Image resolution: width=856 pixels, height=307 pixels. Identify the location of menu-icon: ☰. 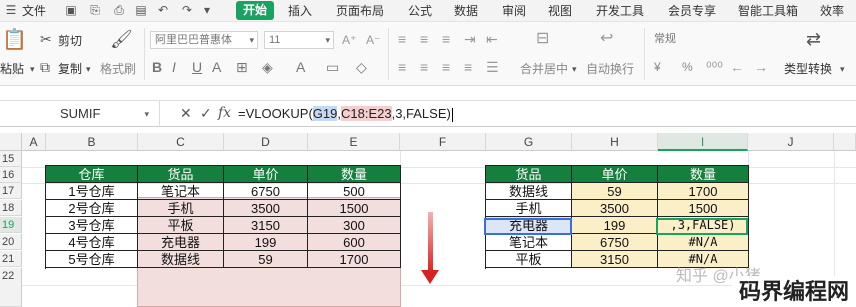
(11, 10).